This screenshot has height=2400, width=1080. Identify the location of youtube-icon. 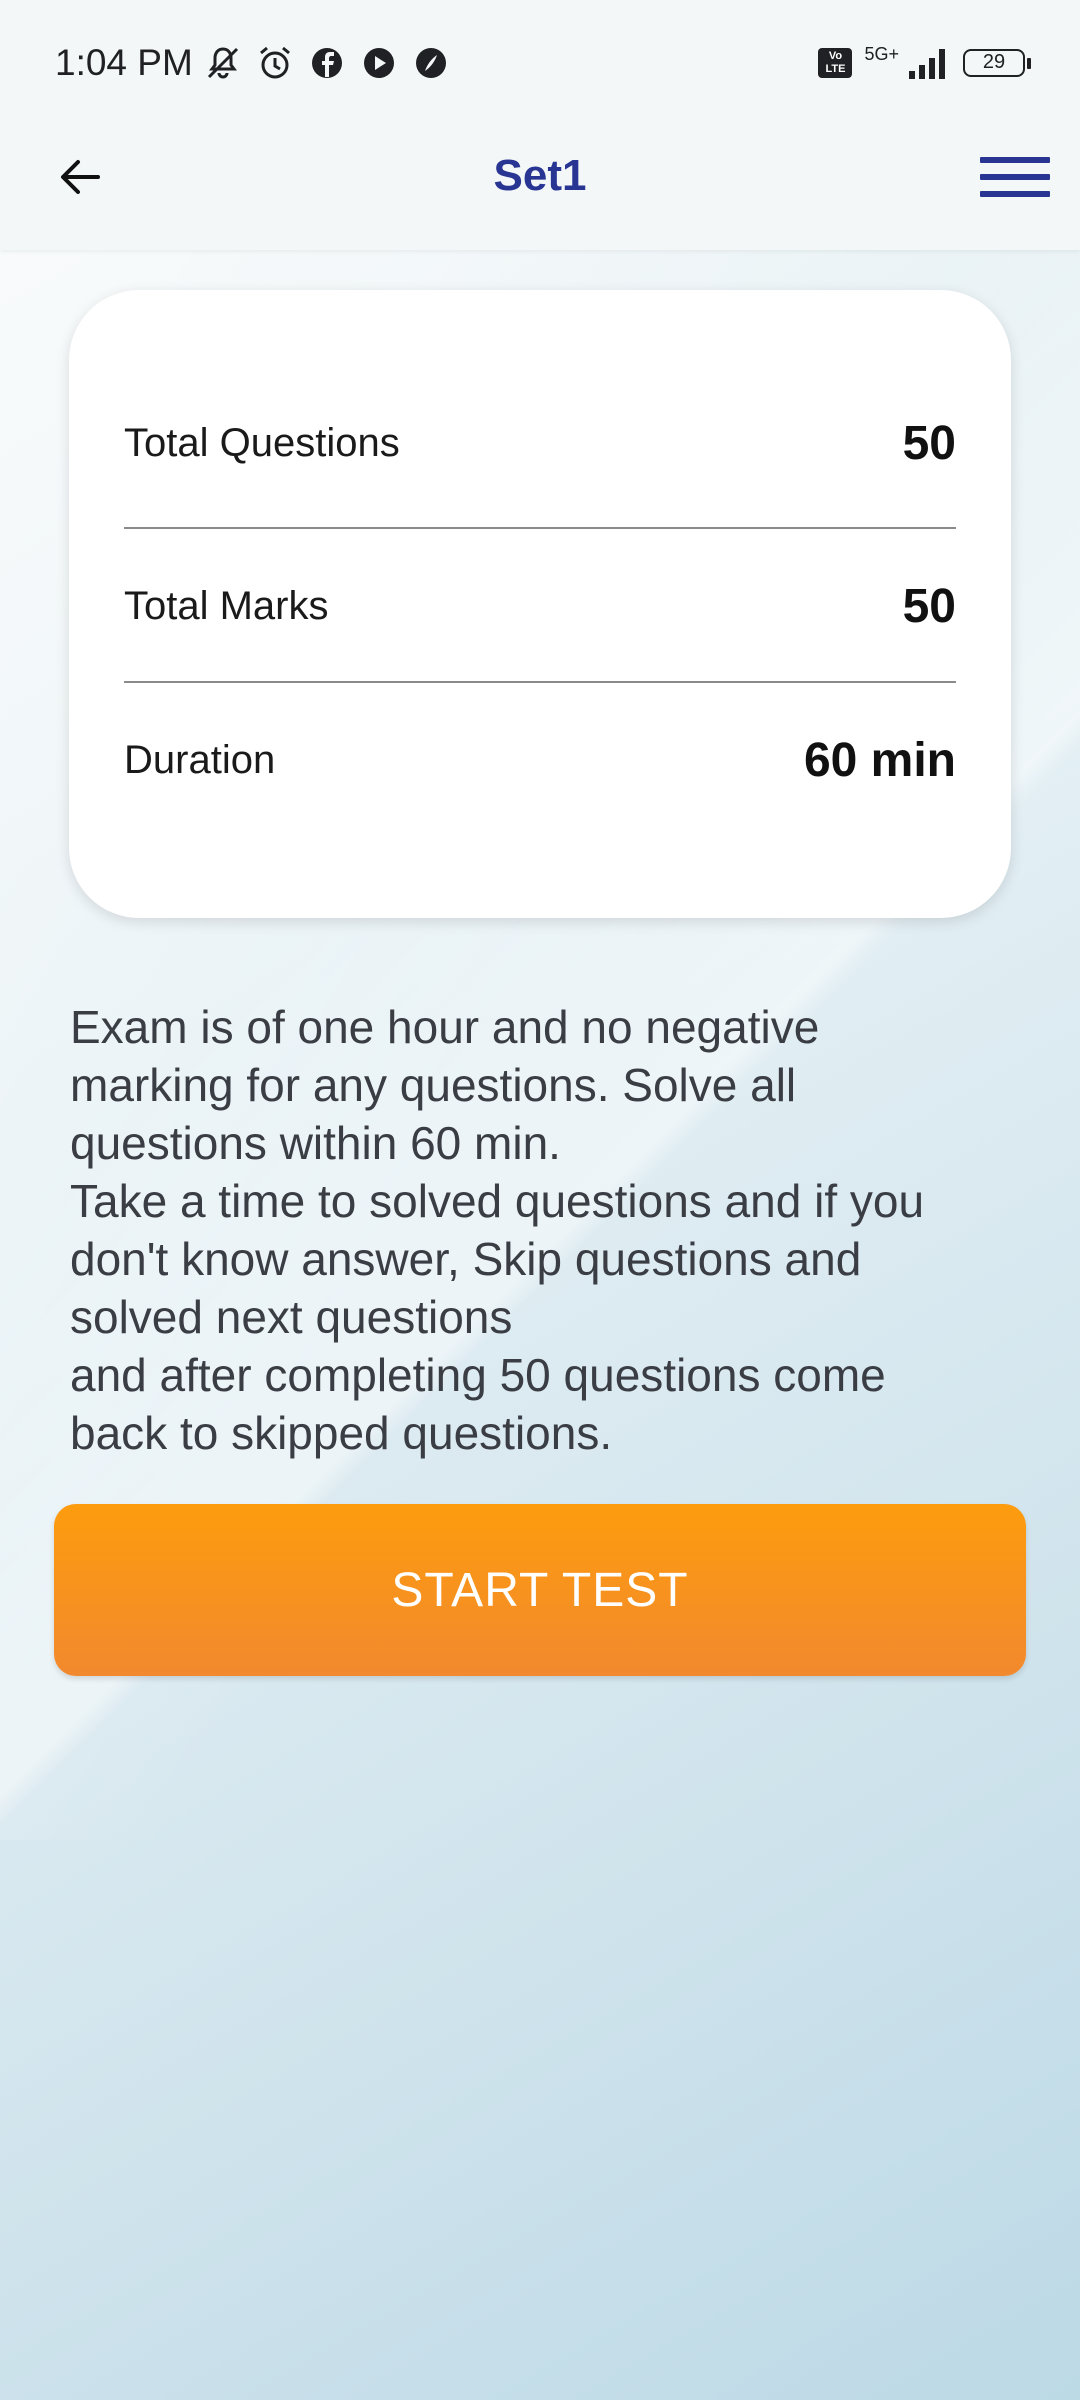
(378, 62).